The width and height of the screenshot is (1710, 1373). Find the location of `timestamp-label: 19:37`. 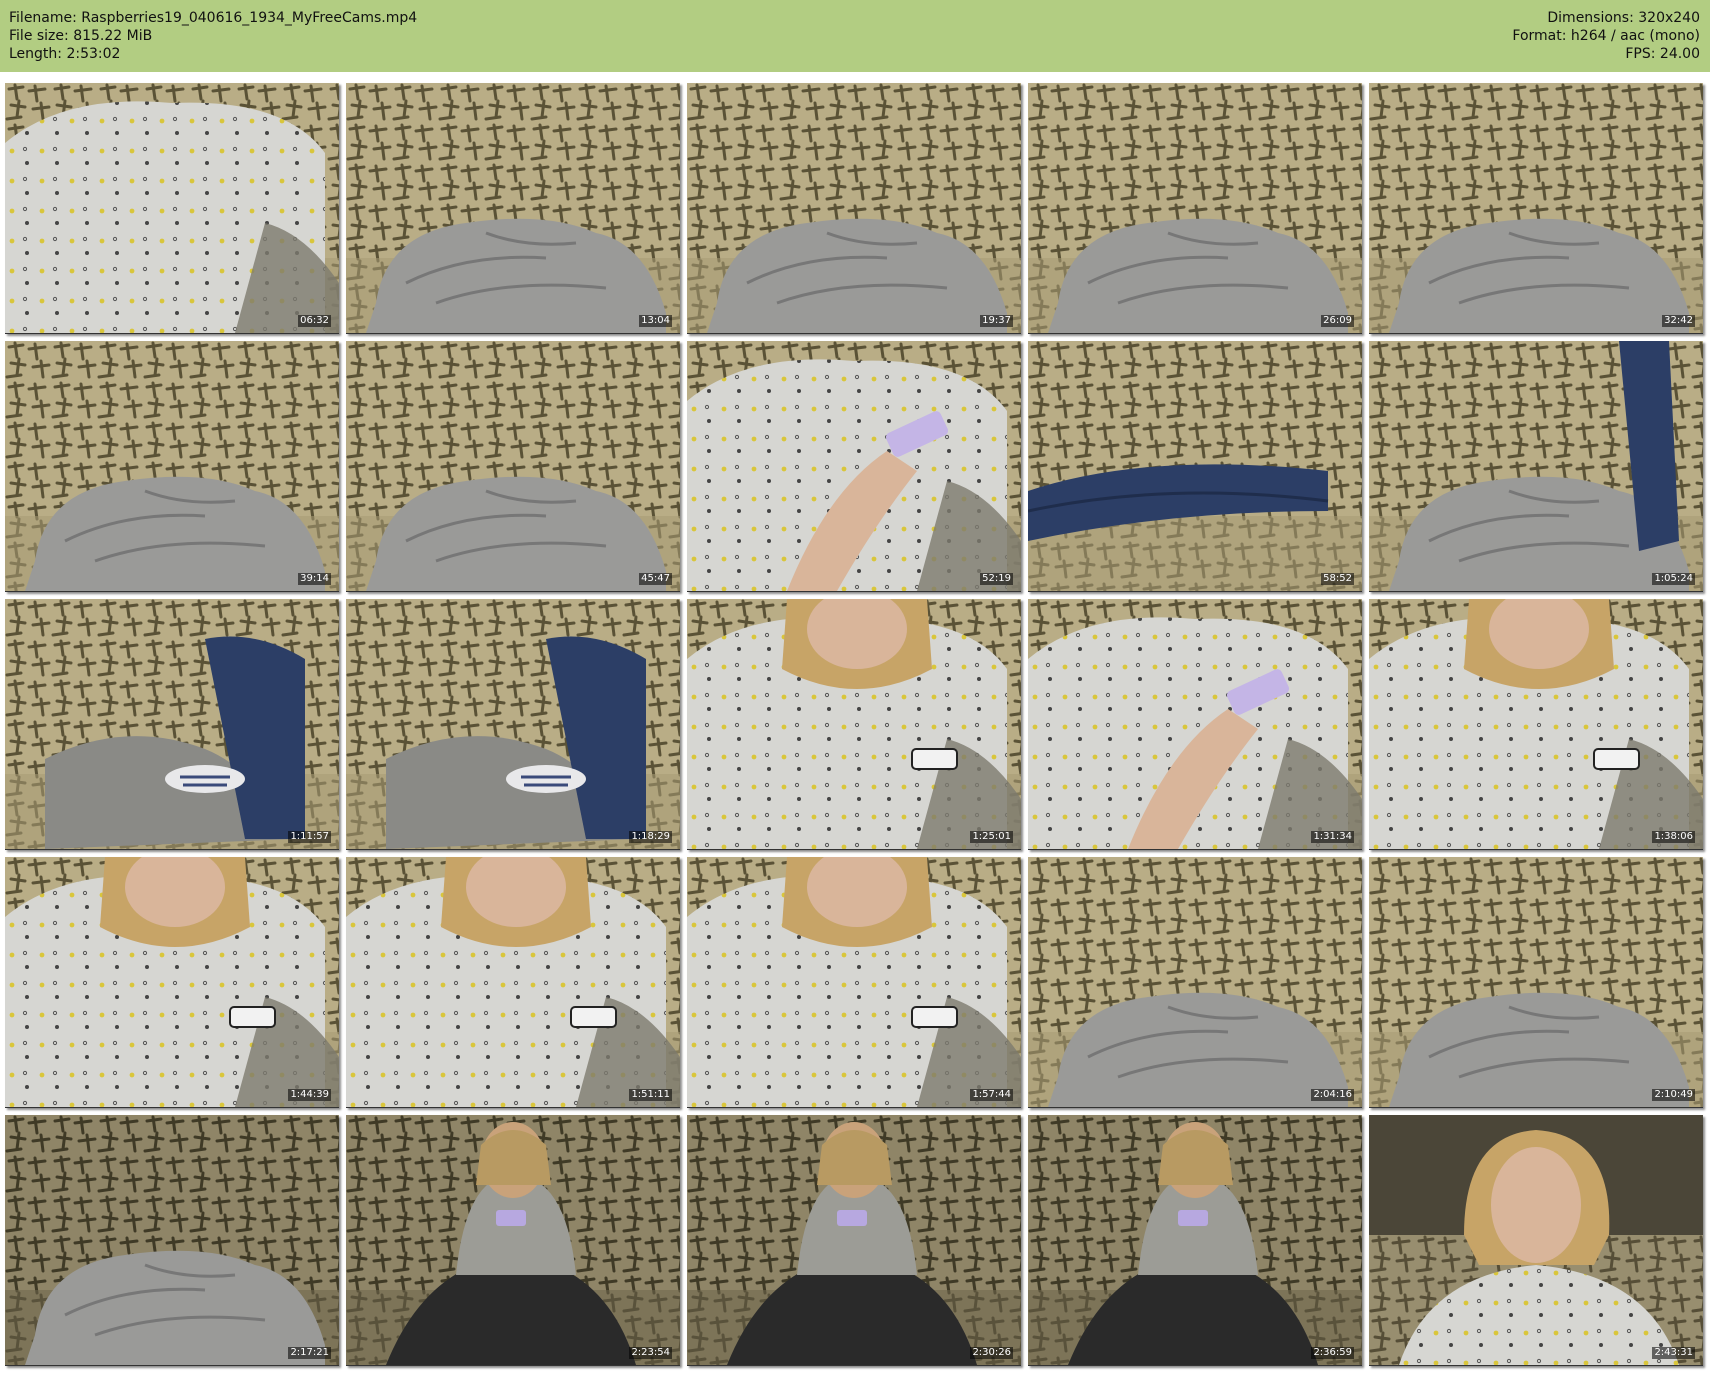

timestamp-label: 19:37 is located at coordinates (996, 321).